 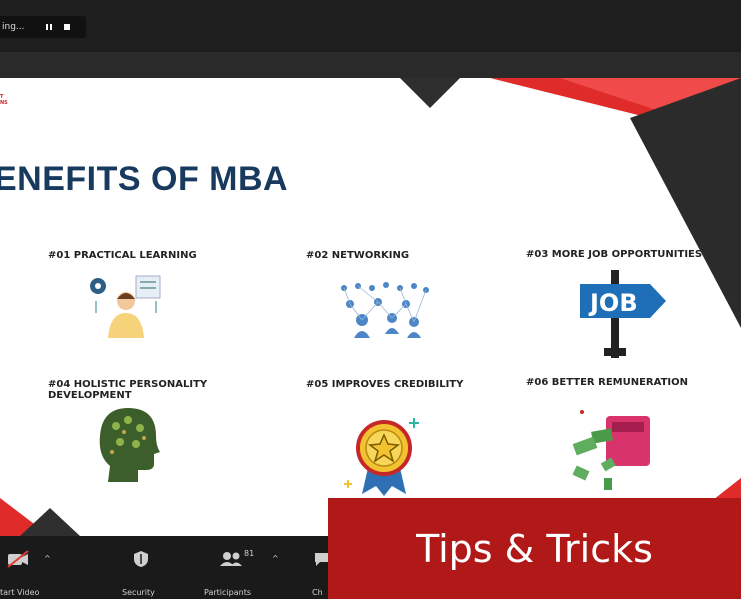 What do you see at coordinates (534, 548) in the screenshot?
I see `tips-and-tricks-banner: Tips & Tricks` at bounding box center [534, 548].